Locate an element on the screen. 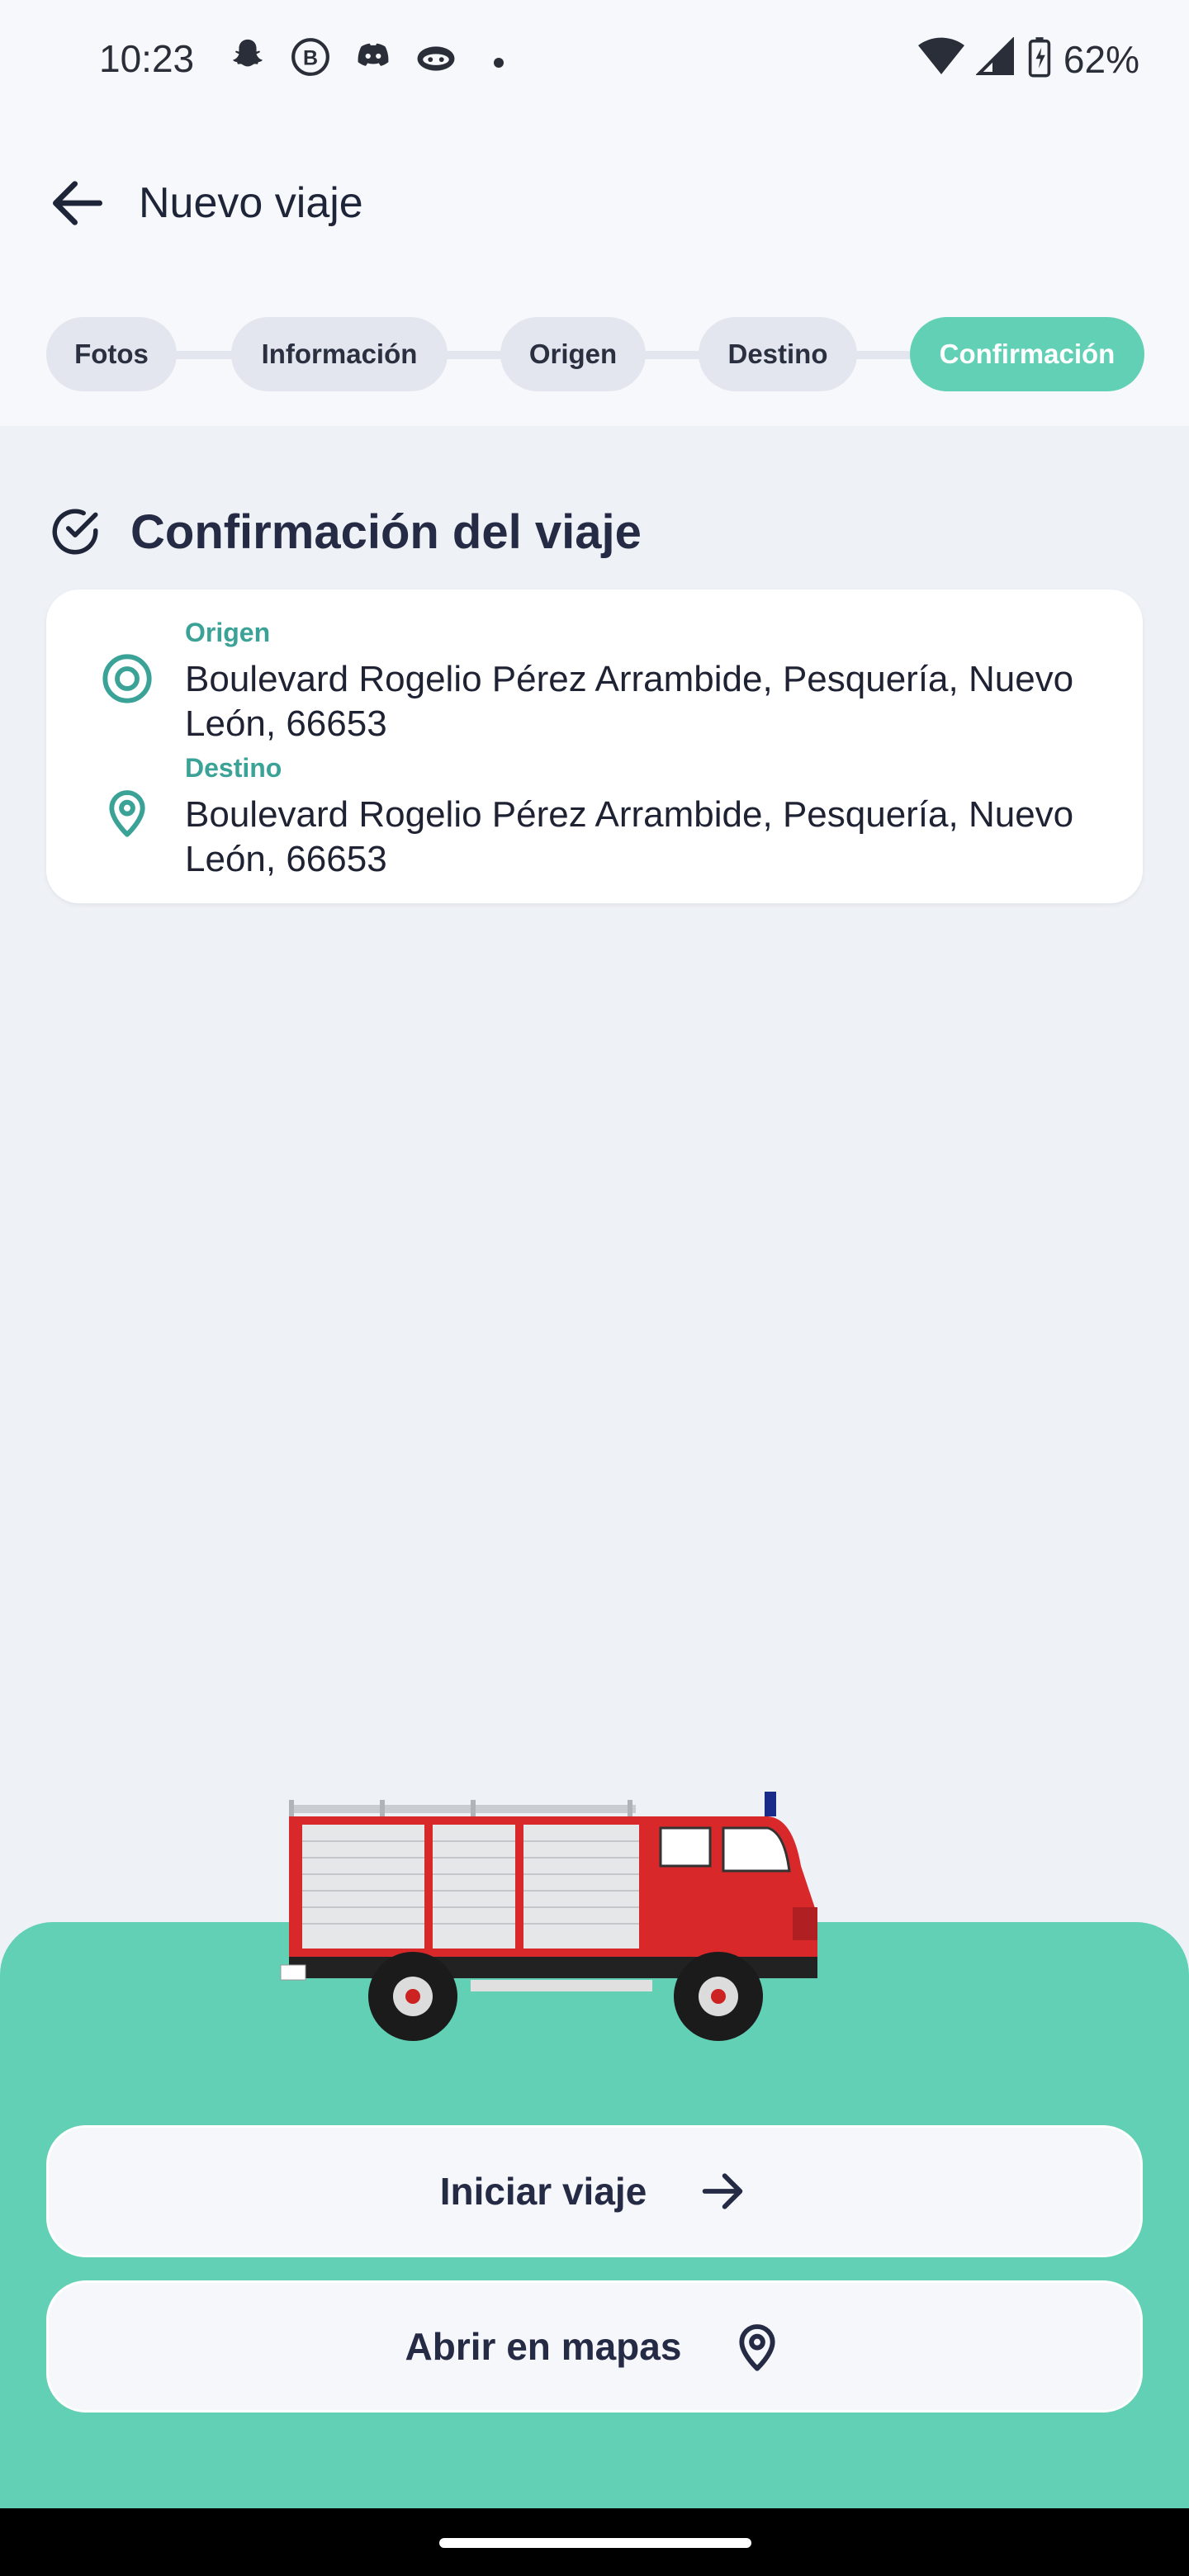 This screenshot has height=2576, width=1189. section-title: Confirmación del viaje is located at coordinates (386, 531).